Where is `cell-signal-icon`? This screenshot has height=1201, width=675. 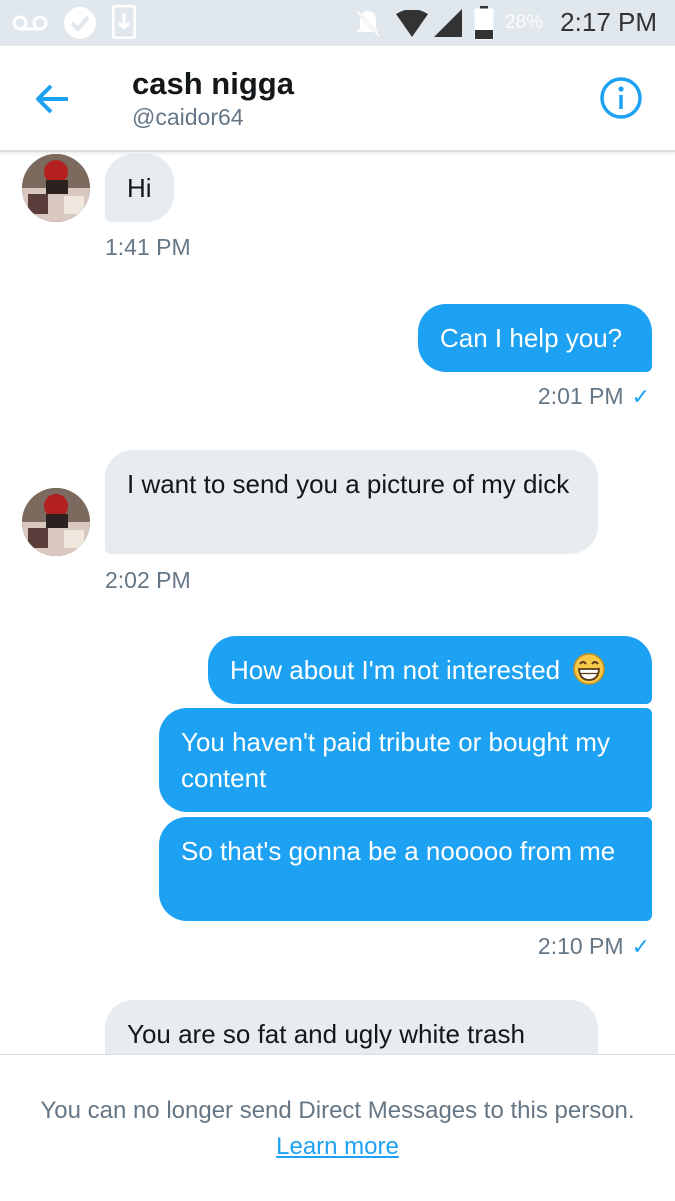 cell-signal-icon is located at coordinates (448, 23).